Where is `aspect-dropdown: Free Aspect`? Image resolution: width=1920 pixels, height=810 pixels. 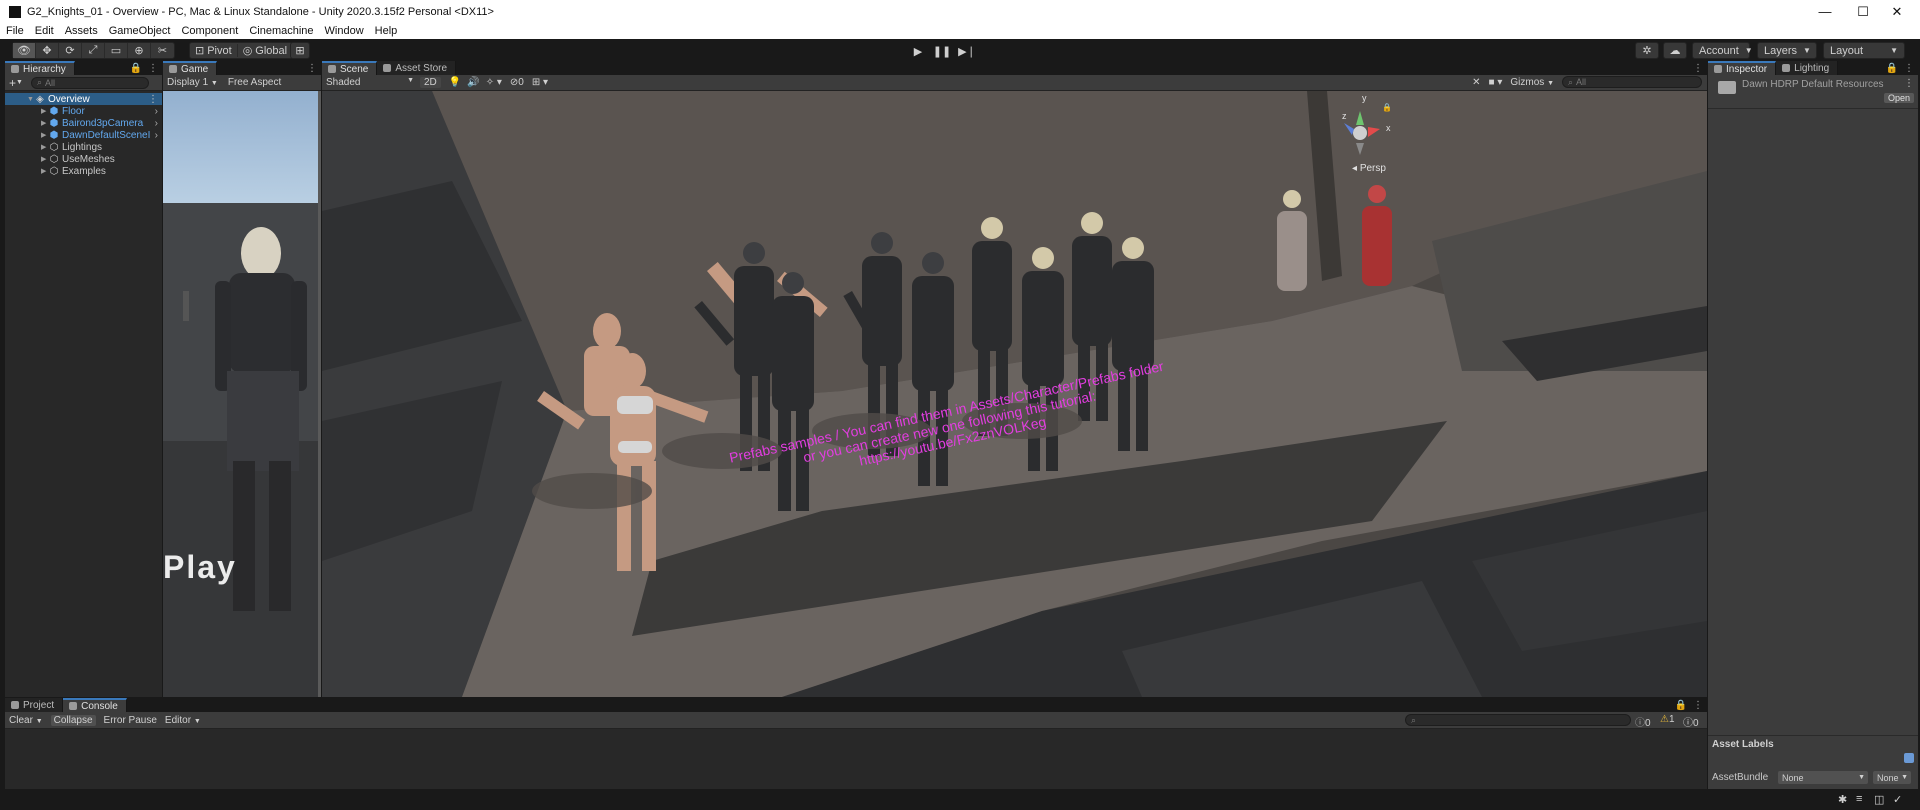
aspect-dropdown: Free Aspect is located at coordinates (254, 82).